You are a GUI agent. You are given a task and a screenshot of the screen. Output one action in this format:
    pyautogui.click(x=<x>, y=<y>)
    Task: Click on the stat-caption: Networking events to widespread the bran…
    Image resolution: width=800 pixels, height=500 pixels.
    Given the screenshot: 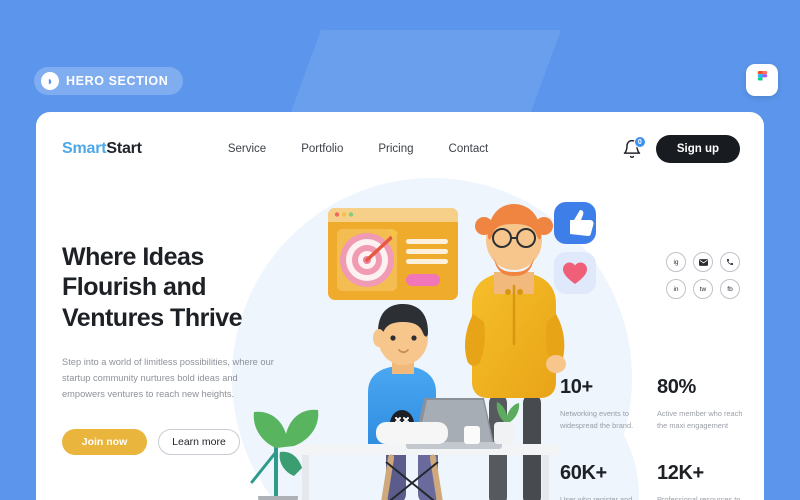 What is the action you would take?
    pyautogui.click(x=597, y=419)
    